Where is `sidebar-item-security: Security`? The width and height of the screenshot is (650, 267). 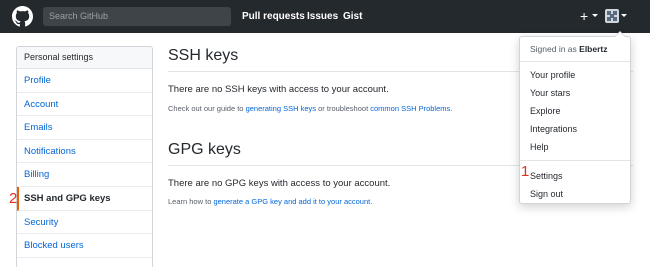
sidebar-item-security: Security is located at coordinates (84, 223).